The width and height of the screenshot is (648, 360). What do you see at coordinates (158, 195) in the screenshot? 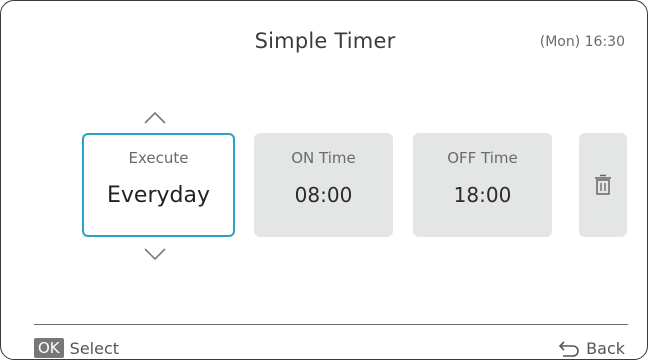
I see `execute-value: Everyday` at bounding box center [158, 195].